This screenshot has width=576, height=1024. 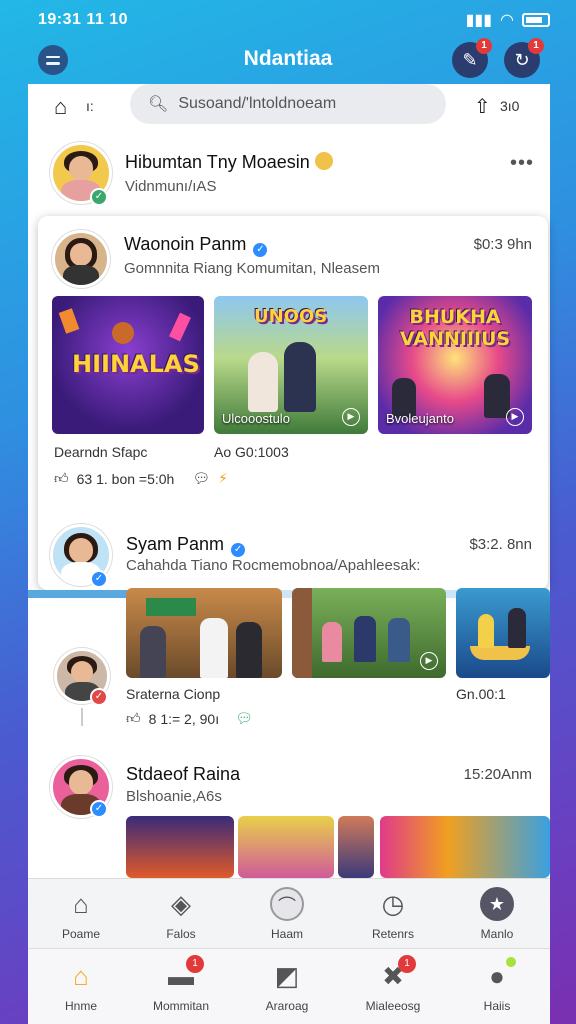 I want to click on reaction-text: 63 1. bon =5:0h, so click(x=125, y=478).